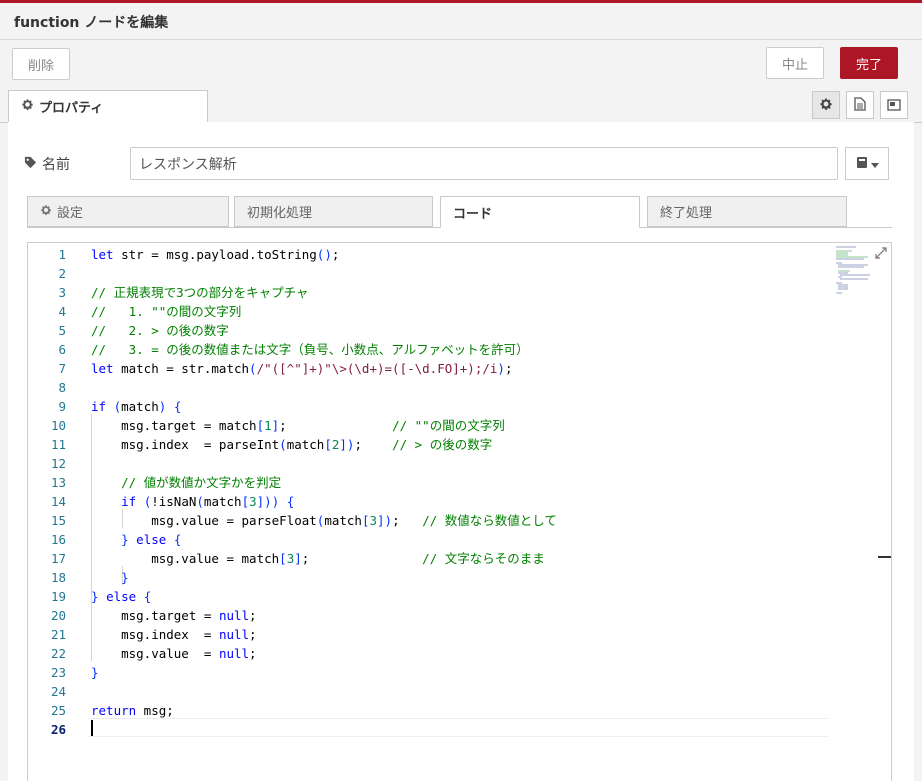 The height and width of the screenshot is (781, 922). Describe the element at coordinates (160, 330) in the screenshot. I see `line-code: // 2. > の後の数字` at that location.